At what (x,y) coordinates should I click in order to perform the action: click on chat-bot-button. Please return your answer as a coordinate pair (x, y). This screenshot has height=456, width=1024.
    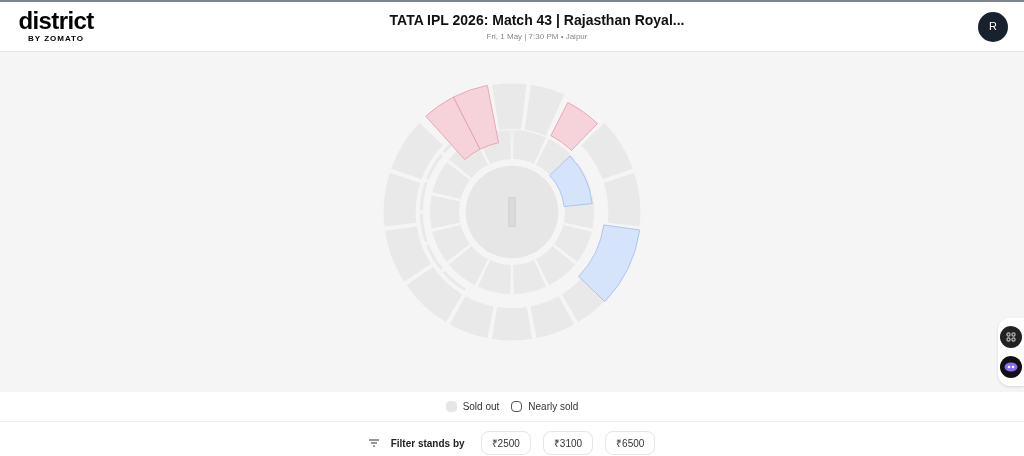
    Looking at the image, I should click on (1011, 367).